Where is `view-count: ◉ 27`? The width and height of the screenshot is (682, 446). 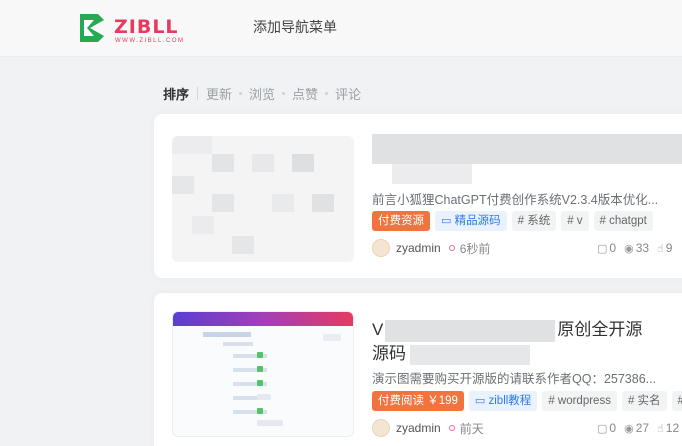 view-count: ◉ 27 is located at coordinates (636, 428).